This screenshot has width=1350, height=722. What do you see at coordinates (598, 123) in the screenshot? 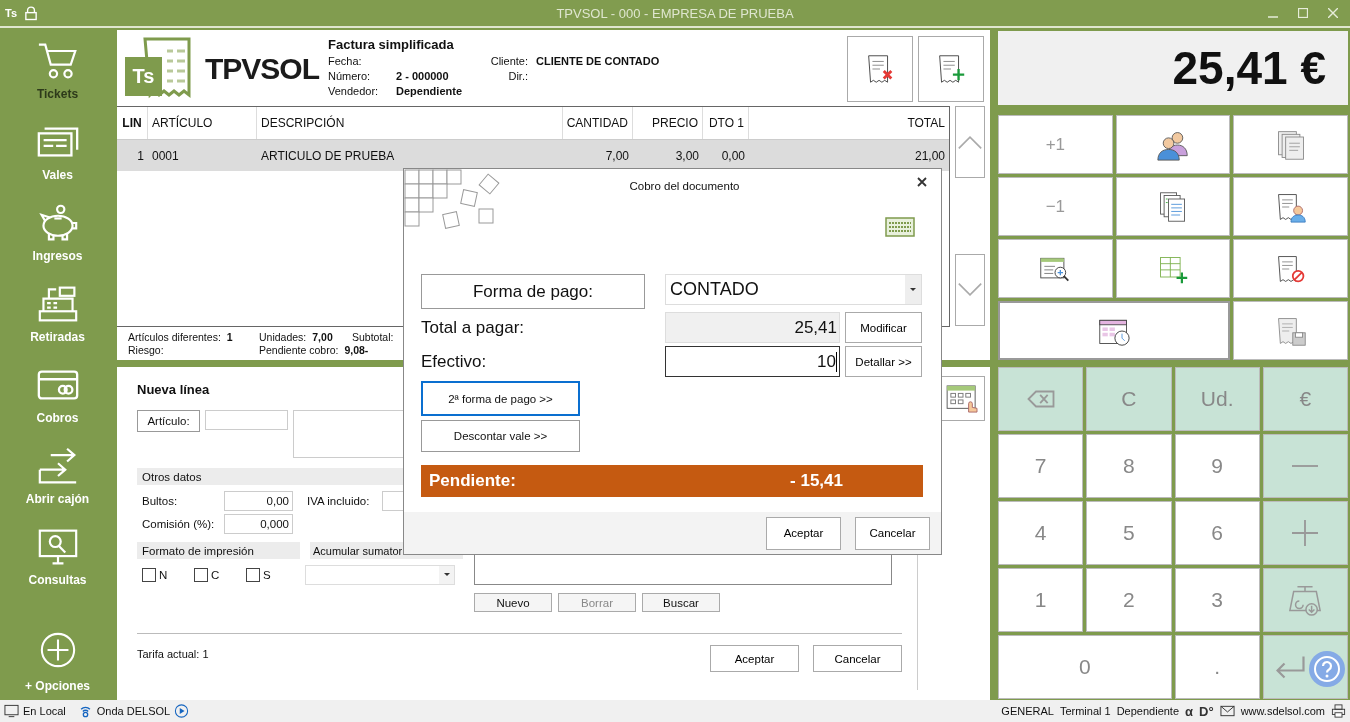
I see `column-header: CANTIDAD` at bounding box center [598, 123].